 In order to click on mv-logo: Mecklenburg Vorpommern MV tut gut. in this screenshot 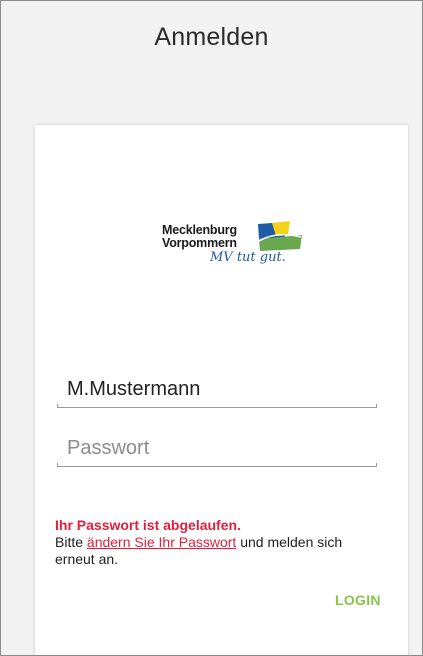, I will do `click(235, 250)`.